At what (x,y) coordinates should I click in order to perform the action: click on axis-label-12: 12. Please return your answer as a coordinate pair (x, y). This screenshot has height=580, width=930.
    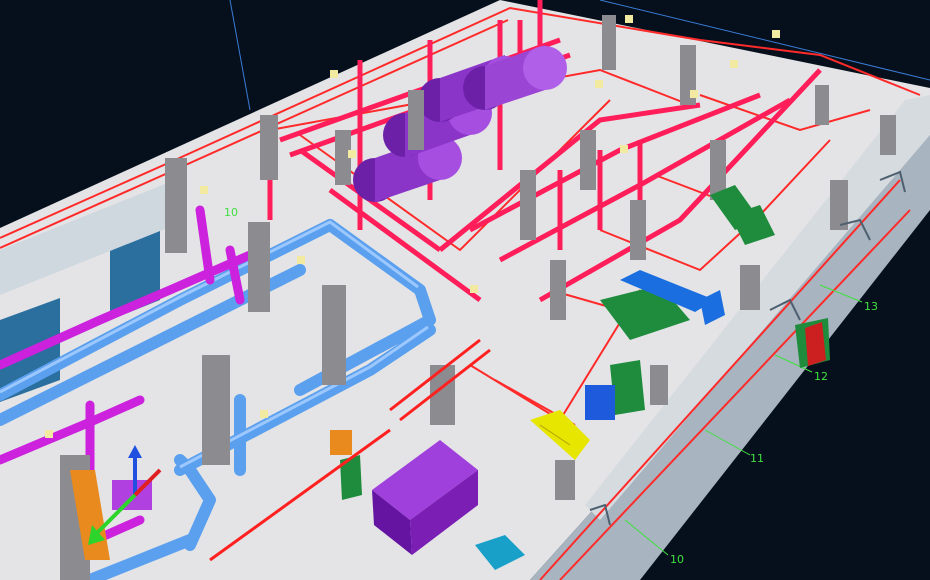
    Looking at the image, I should click on (821, 376).